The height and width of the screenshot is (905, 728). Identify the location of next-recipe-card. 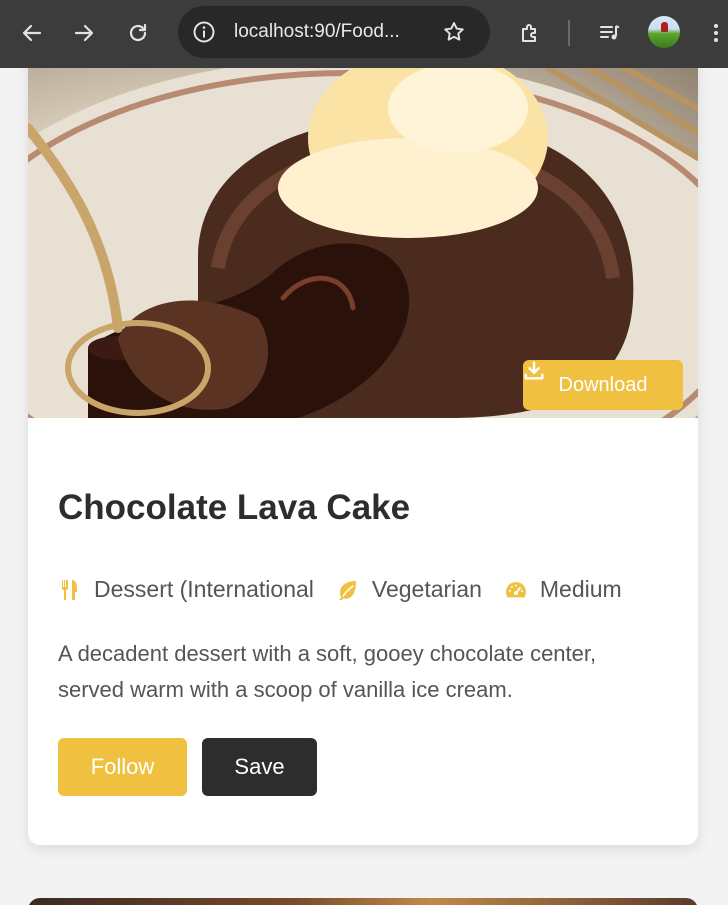
(363, 901).